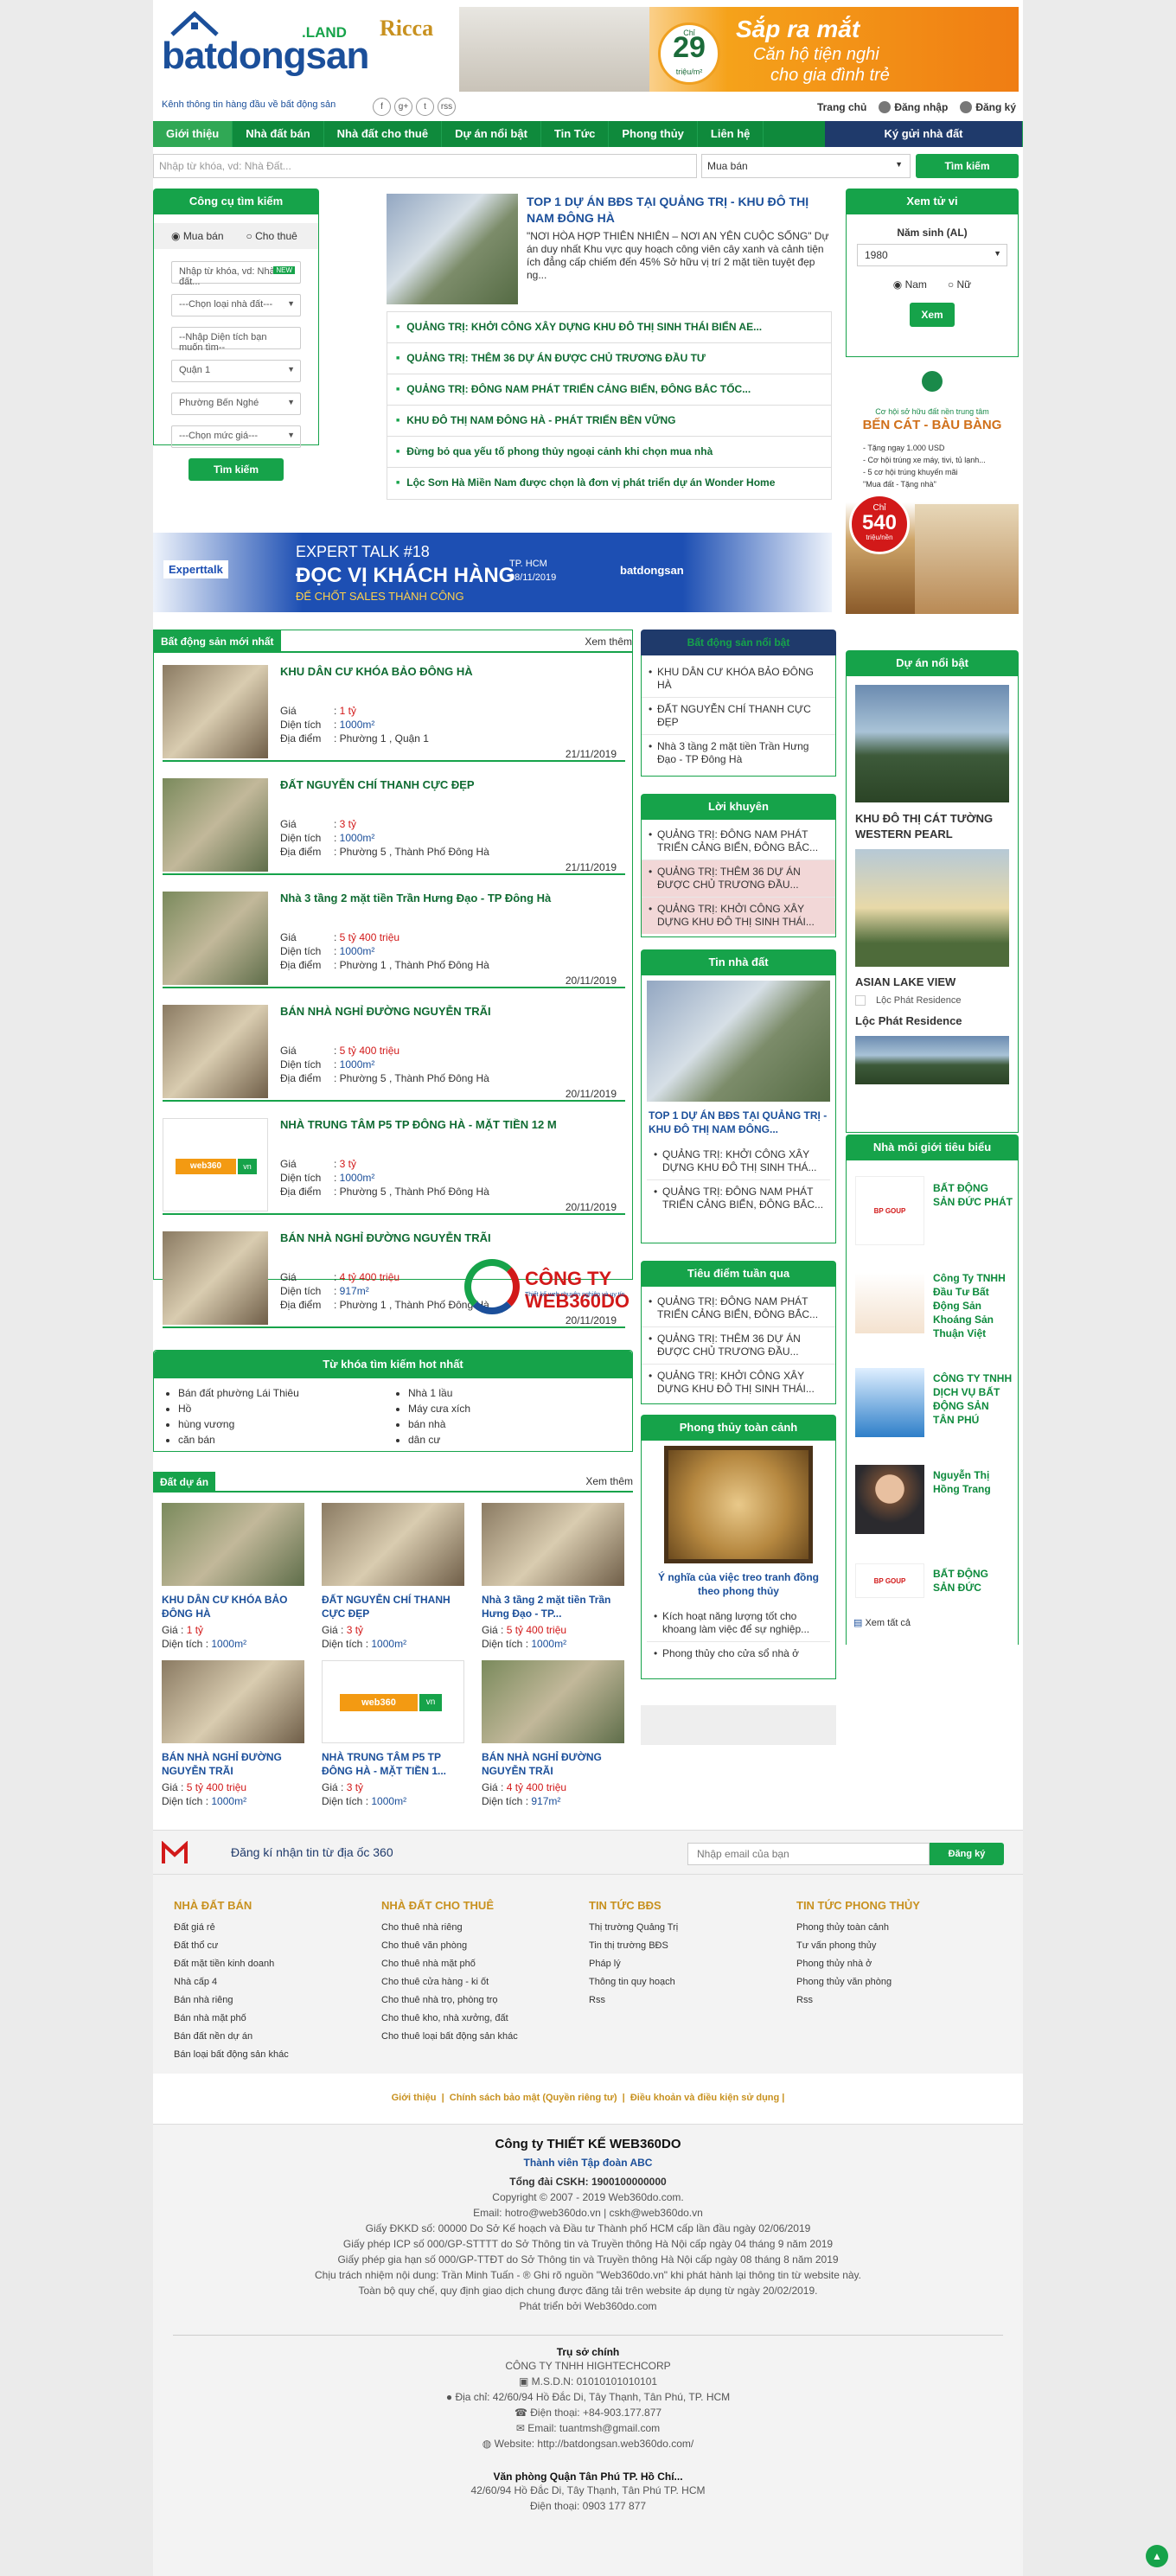  I want to click on birth-year-select: 1980 ▼, so click(932, 255).